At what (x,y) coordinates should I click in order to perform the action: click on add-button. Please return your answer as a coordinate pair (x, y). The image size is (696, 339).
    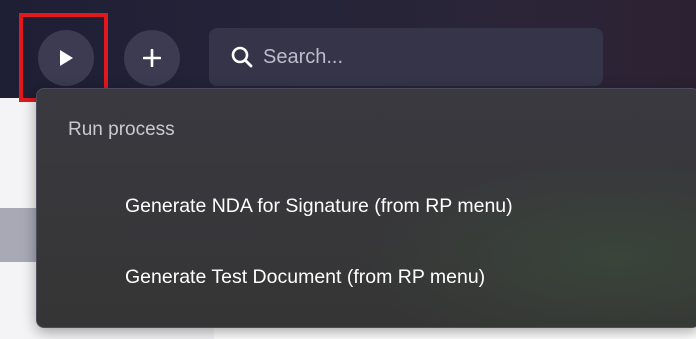
    Looking at the image, I should click on (152, 58).